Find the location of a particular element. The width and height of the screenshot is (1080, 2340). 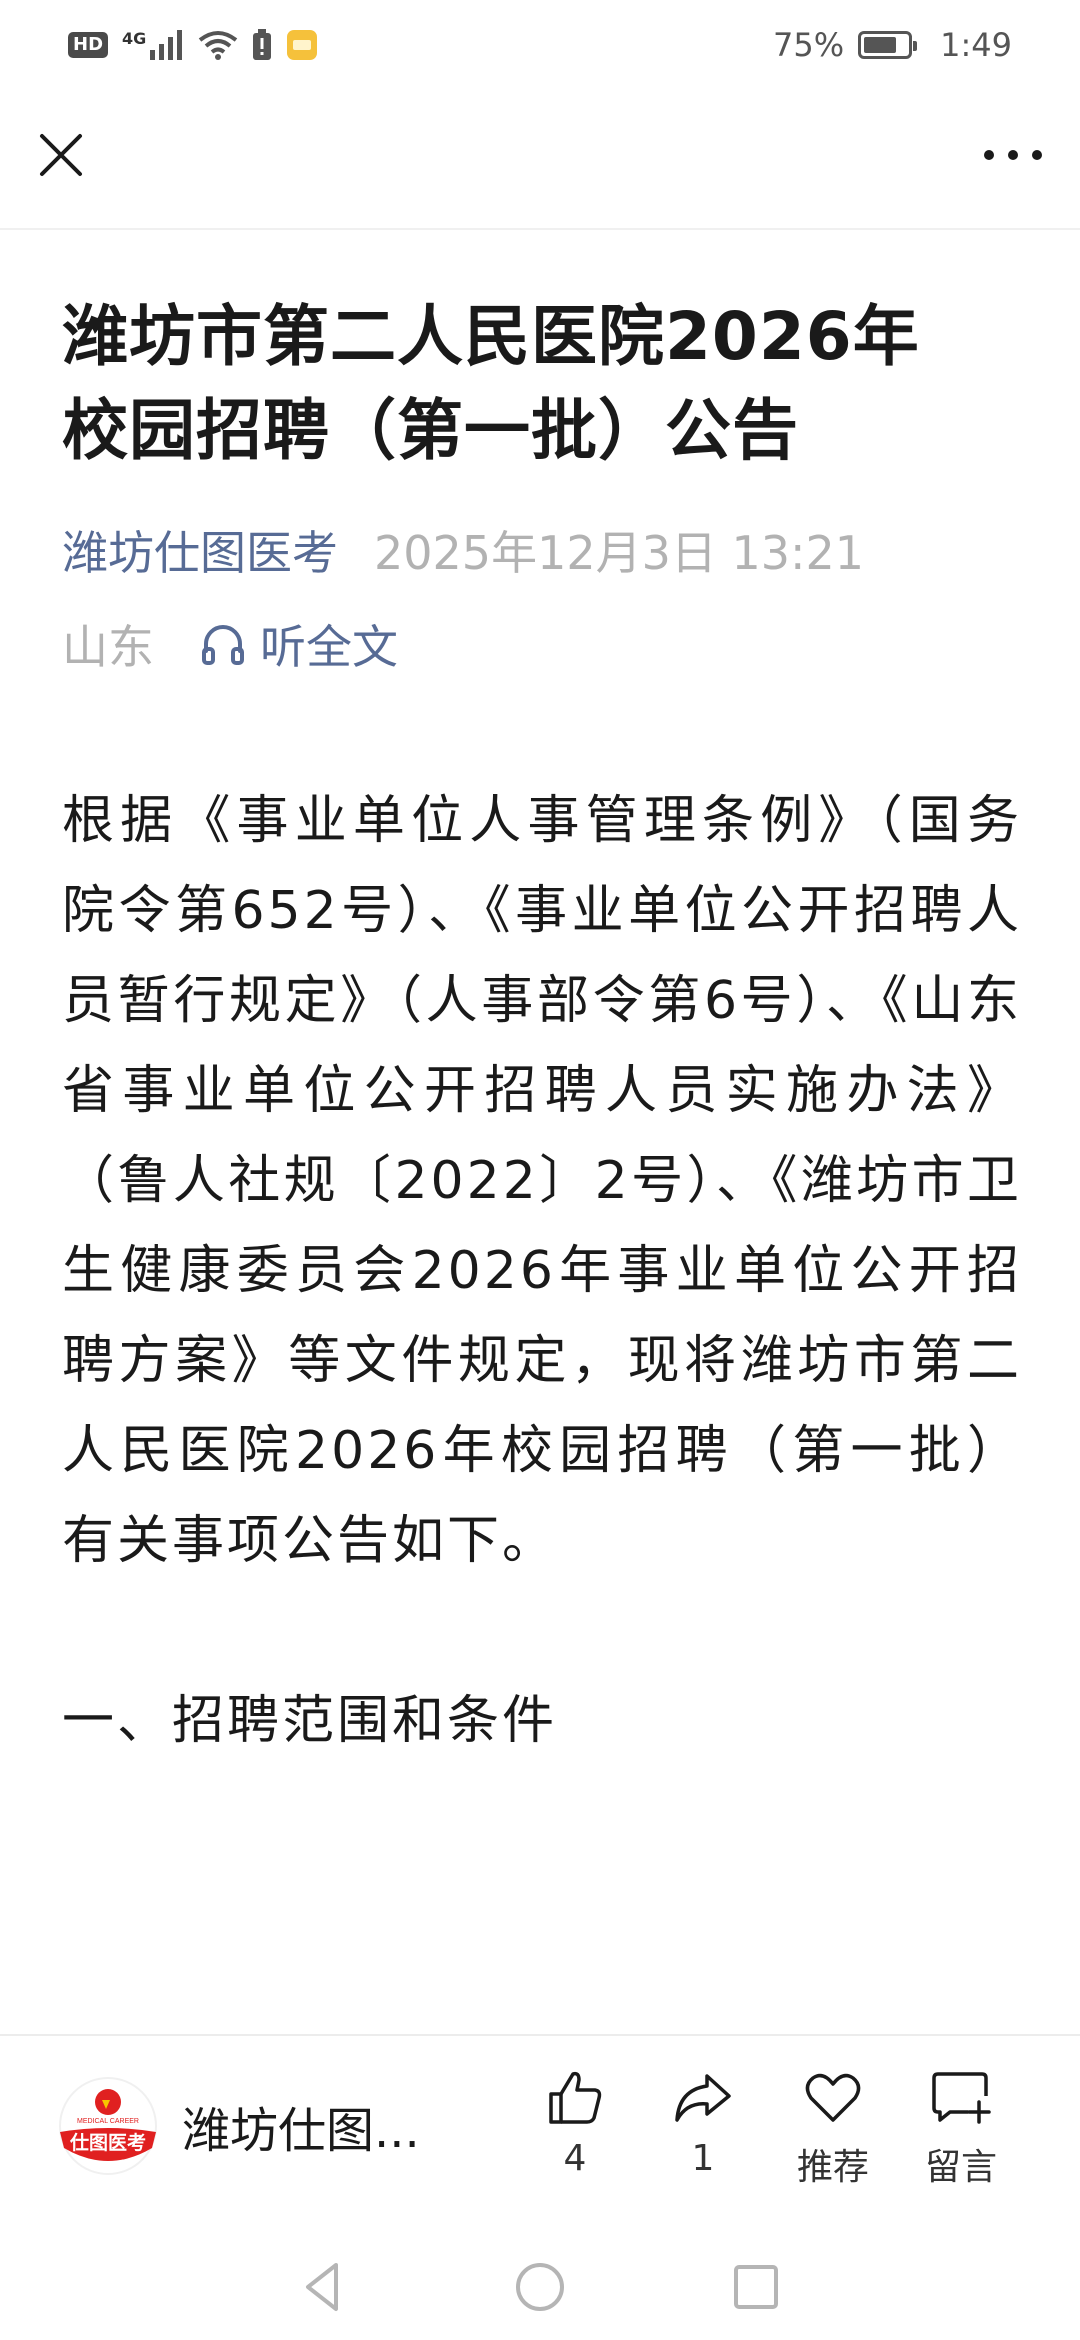

clock: 1:49 is located at coordinates (976, 45).